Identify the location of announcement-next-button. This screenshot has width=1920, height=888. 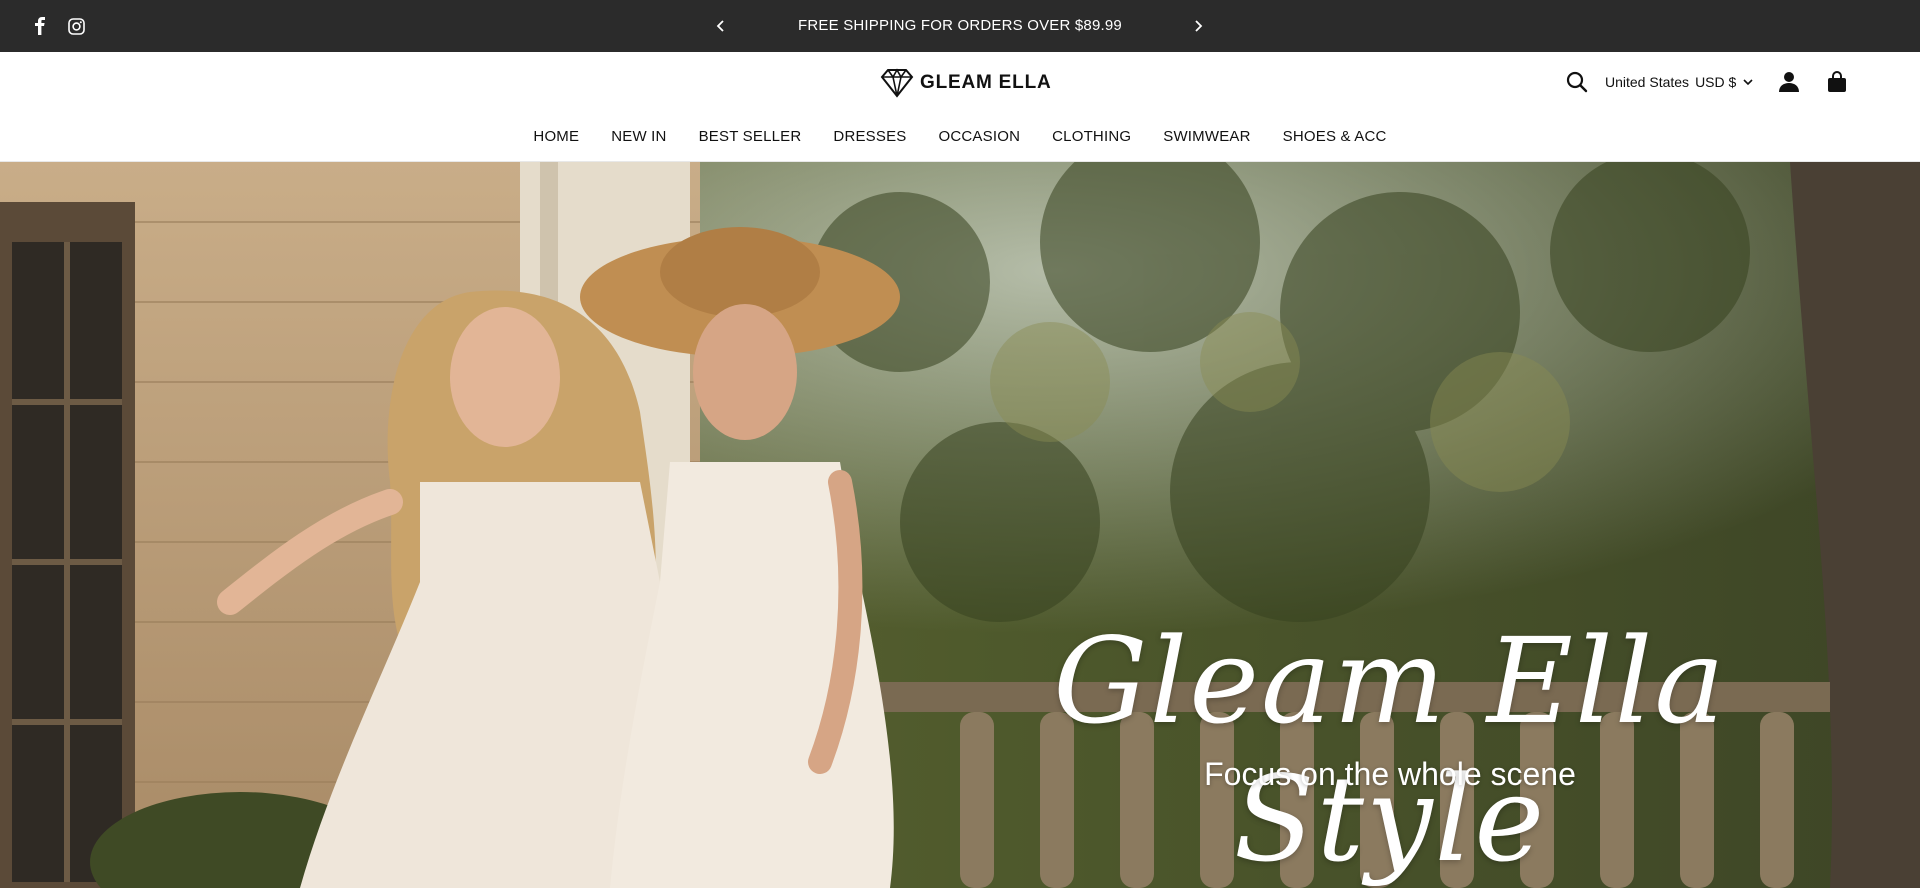
(1198, 26).